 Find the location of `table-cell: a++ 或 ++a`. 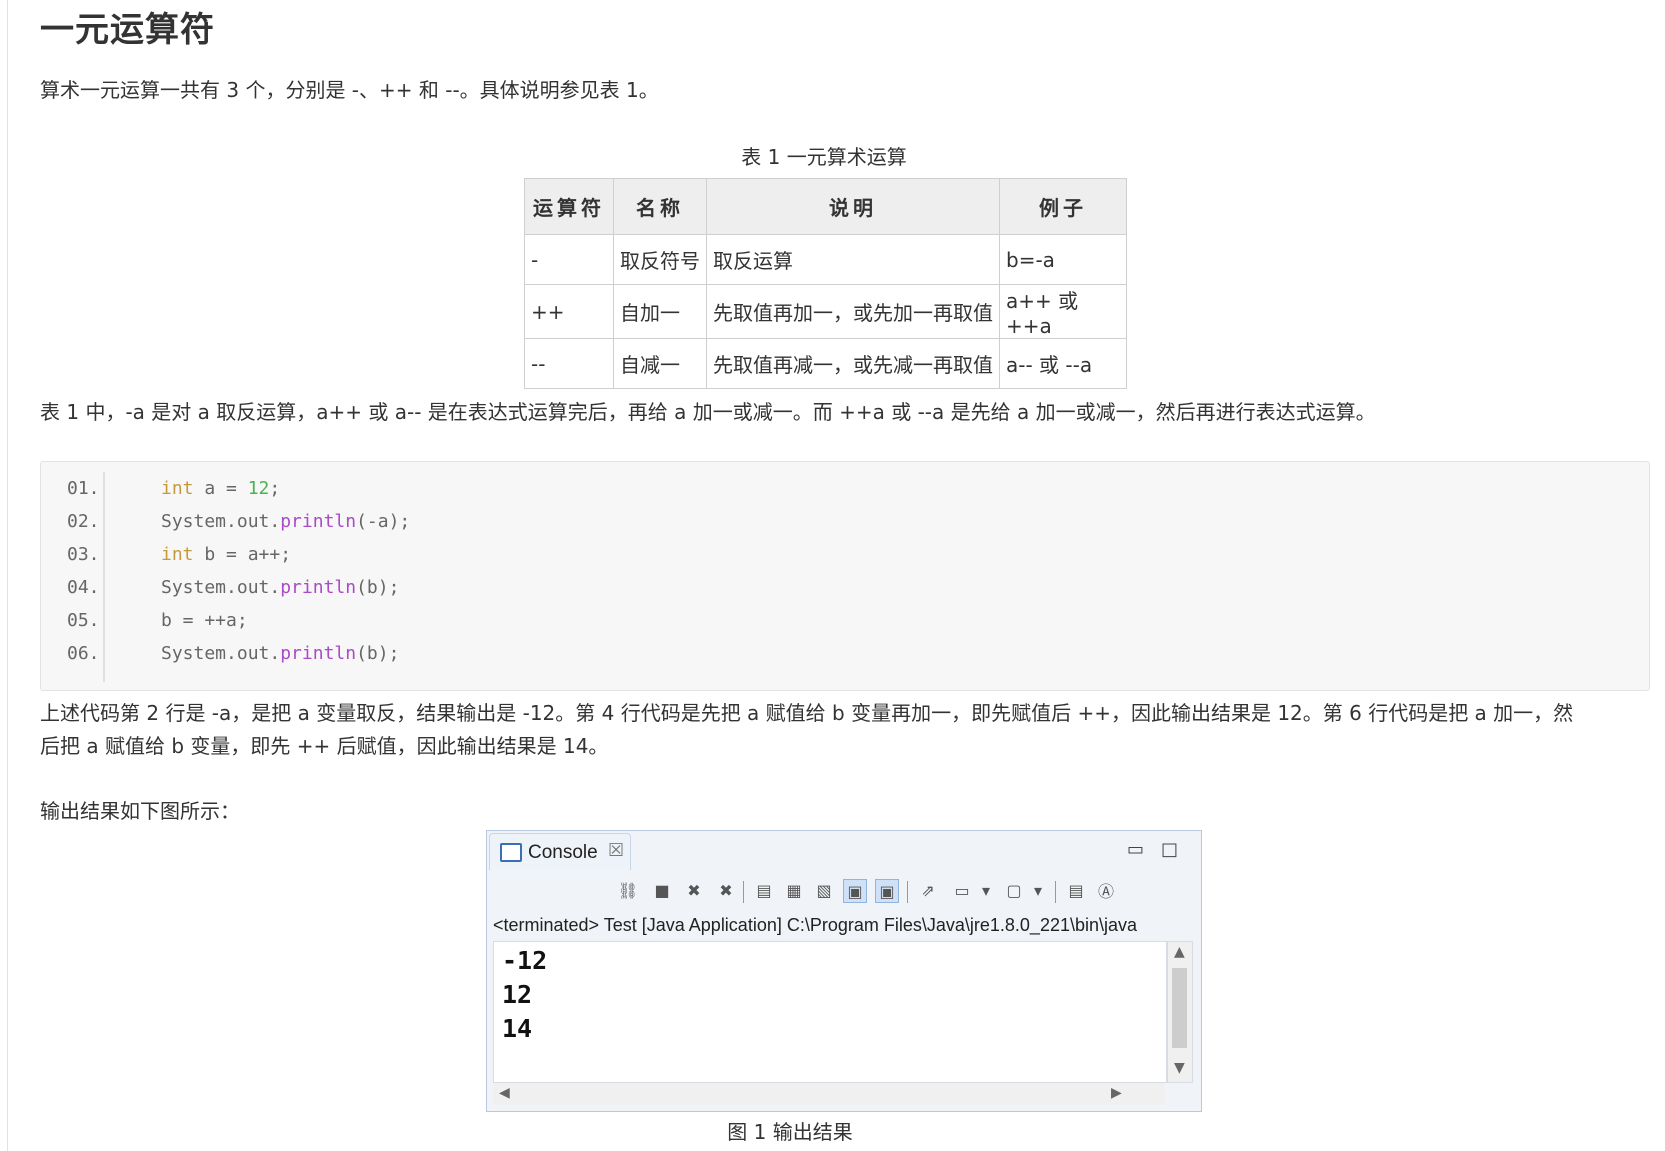

table-cell: a++ 或 ++a is located at coordinates (1063, 311).